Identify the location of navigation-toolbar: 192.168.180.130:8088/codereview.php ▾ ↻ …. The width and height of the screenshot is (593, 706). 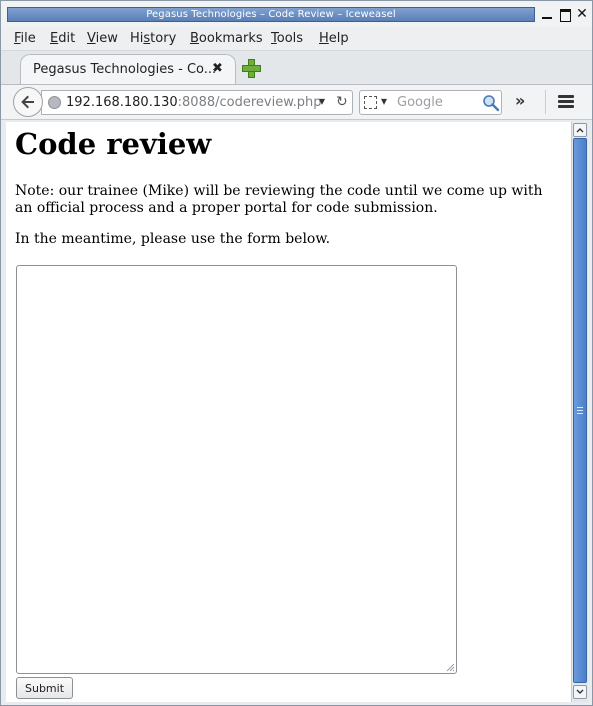
(296, 102).